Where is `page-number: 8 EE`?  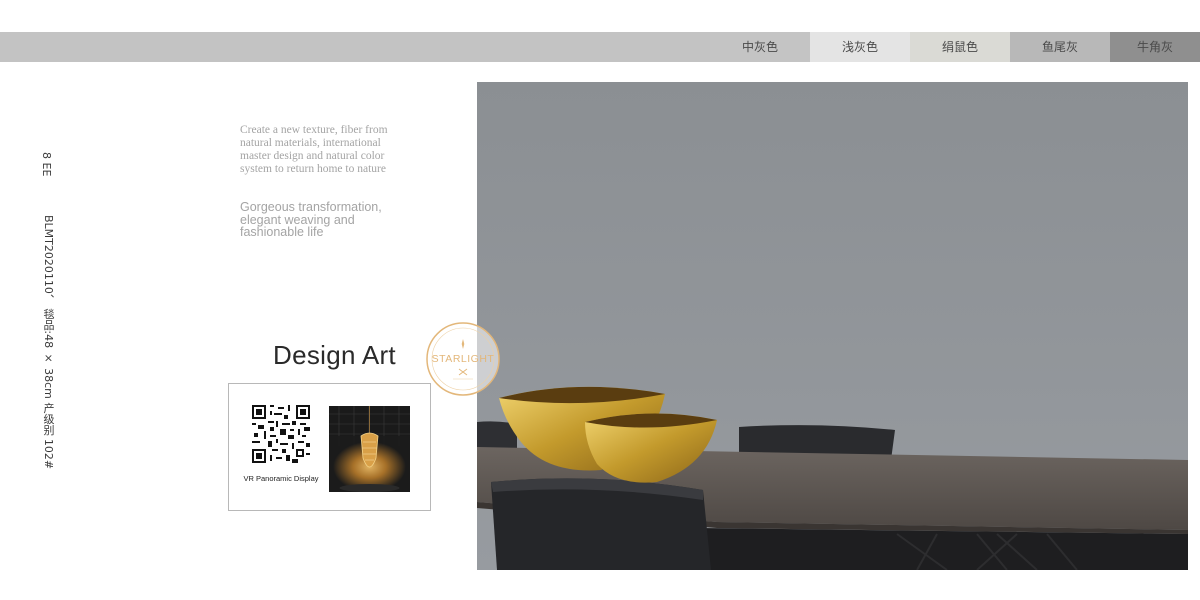 page-number: 8 EE is located at coordinates (46, 164).